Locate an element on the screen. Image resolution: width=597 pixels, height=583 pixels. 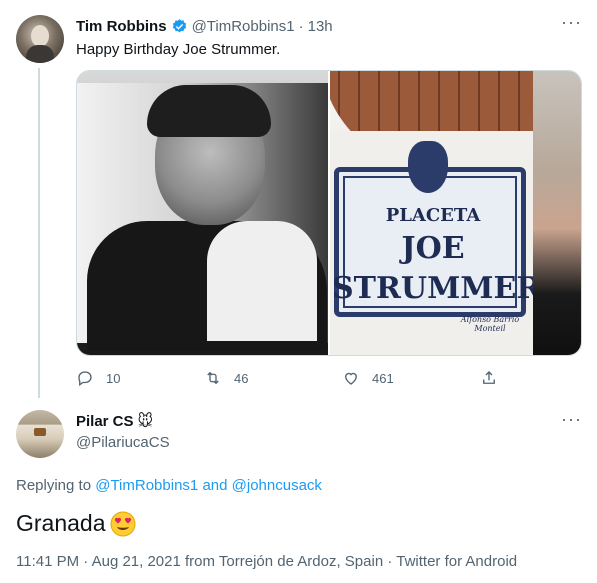
reply-display-name: Pilar CS is located at coordinates (105, 421).